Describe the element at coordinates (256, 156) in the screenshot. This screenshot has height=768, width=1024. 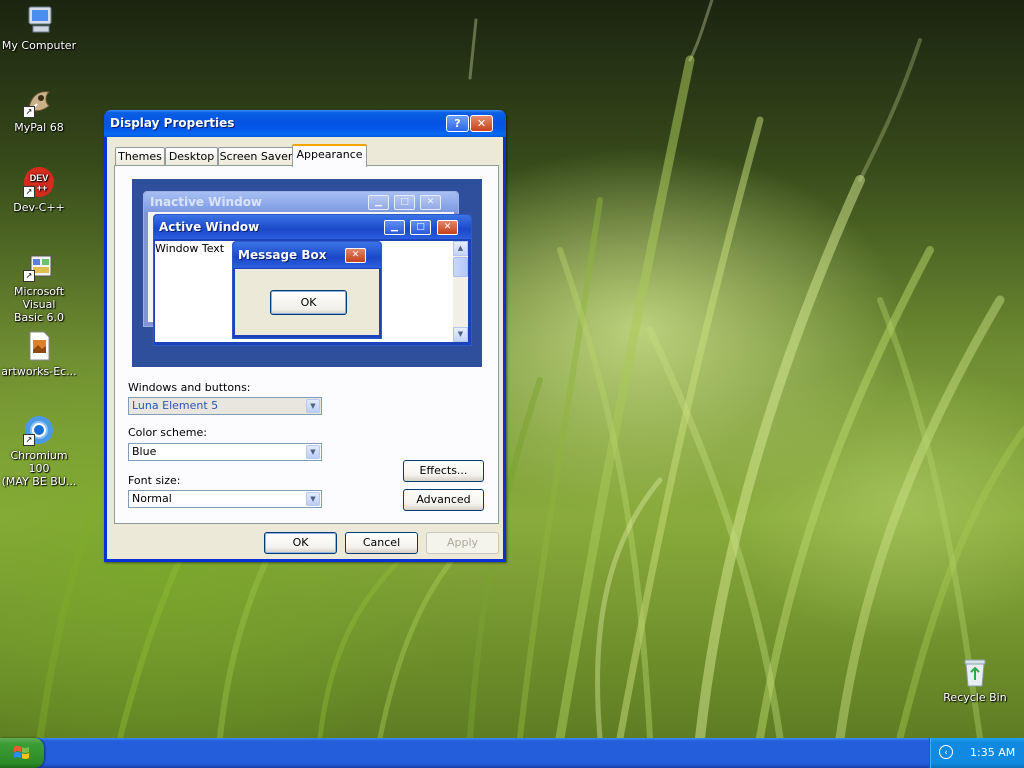
I see `tab-screen-saver: Screen Saver` at that location.